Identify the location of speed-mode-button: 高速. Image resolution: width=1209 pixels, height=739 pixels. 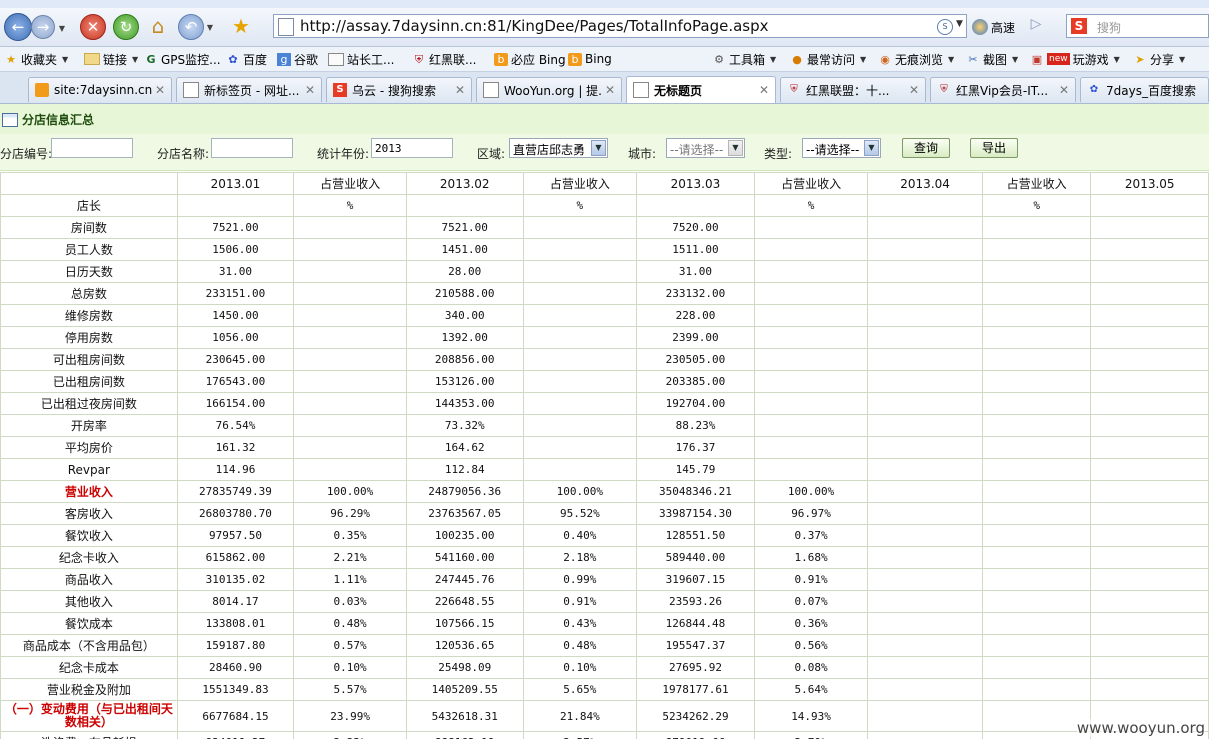
(993, 27).